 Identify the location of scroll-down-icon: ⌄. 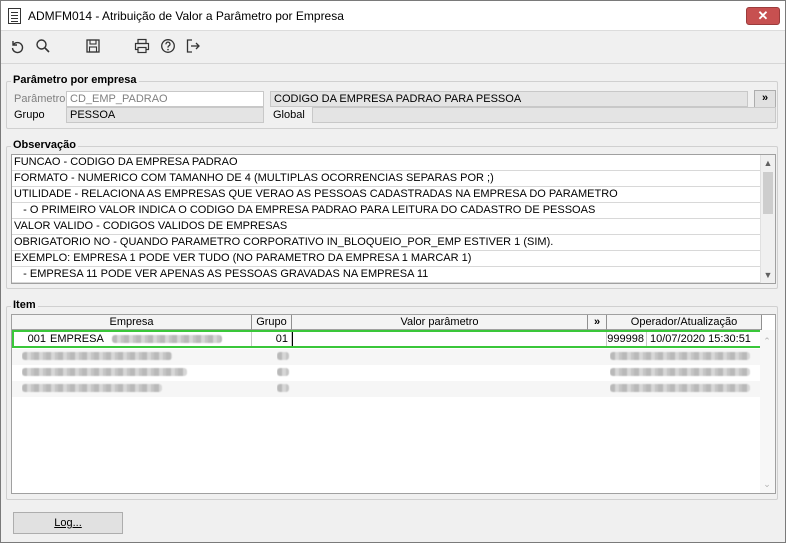
(767, 484).